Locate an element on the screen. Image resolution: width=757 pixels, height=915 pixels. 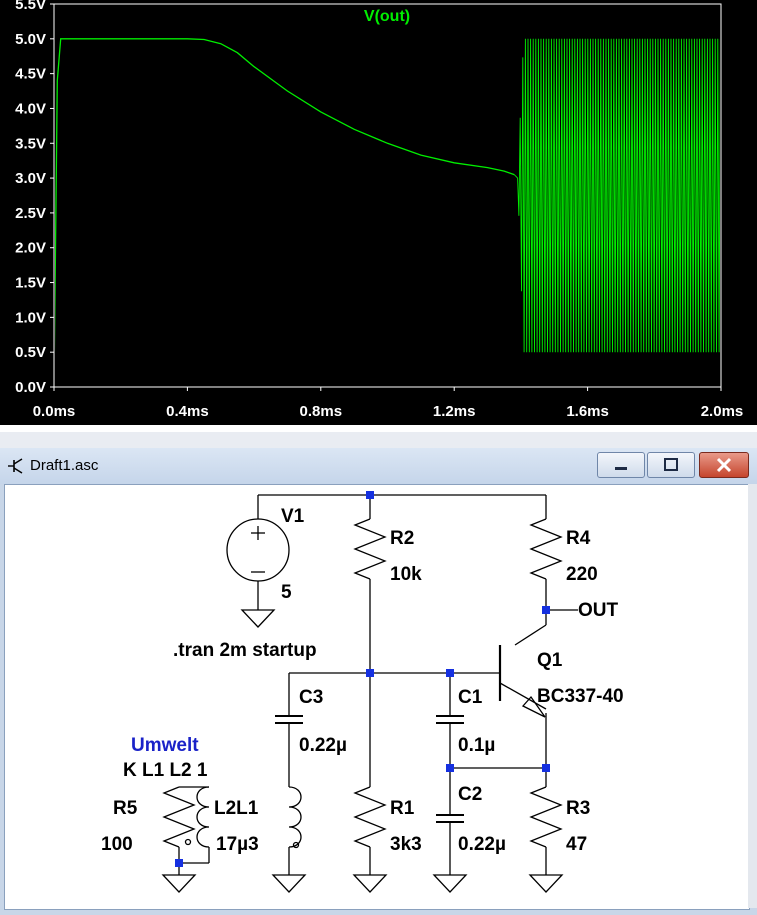
l2l1-name: L2L1 is located at coordinates (236, 808).